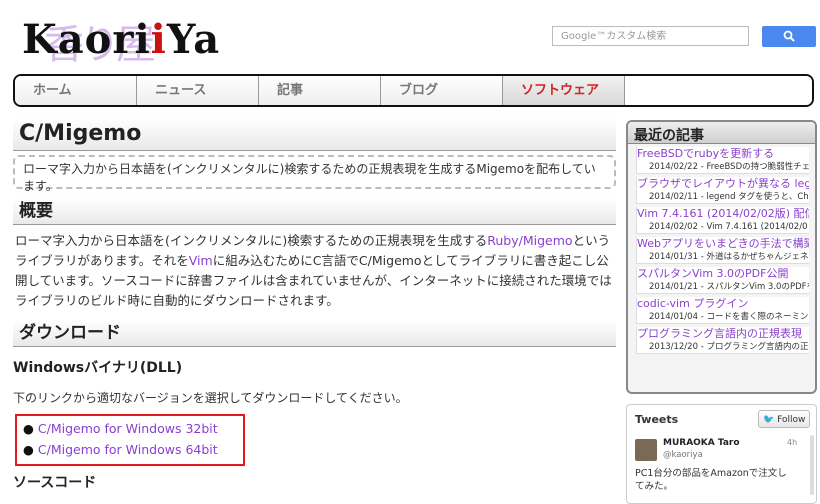 The height and width of the screenshot is (504, 820). Describe the element at coordinates (723, 304) in the screenshot. I see `article-link: codic-vim プラグイン` at that location.